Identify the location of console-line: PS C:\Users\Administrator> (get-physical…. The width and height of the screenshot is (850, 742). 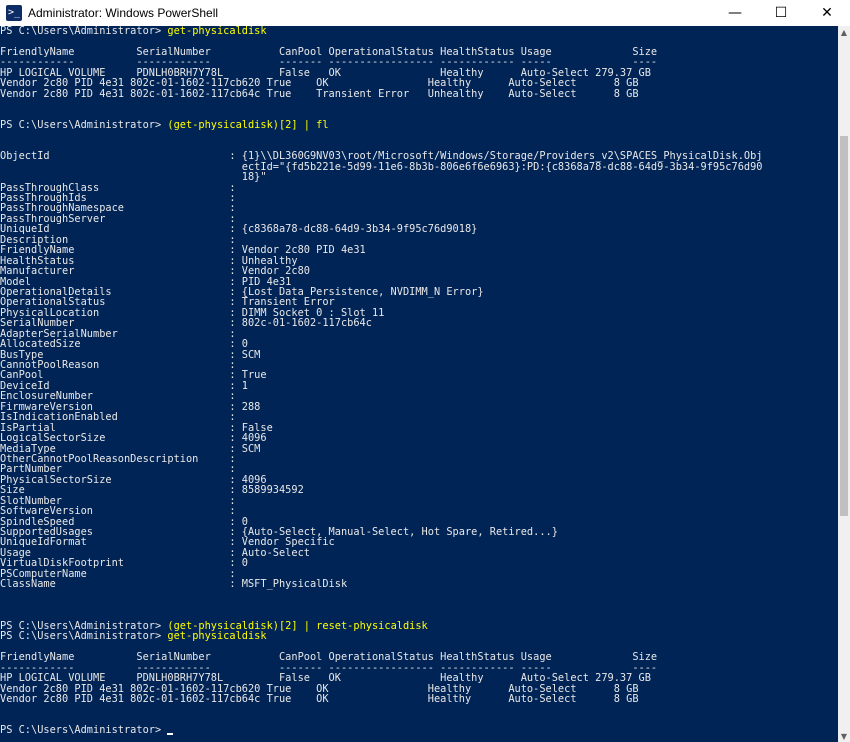
(419, 125).